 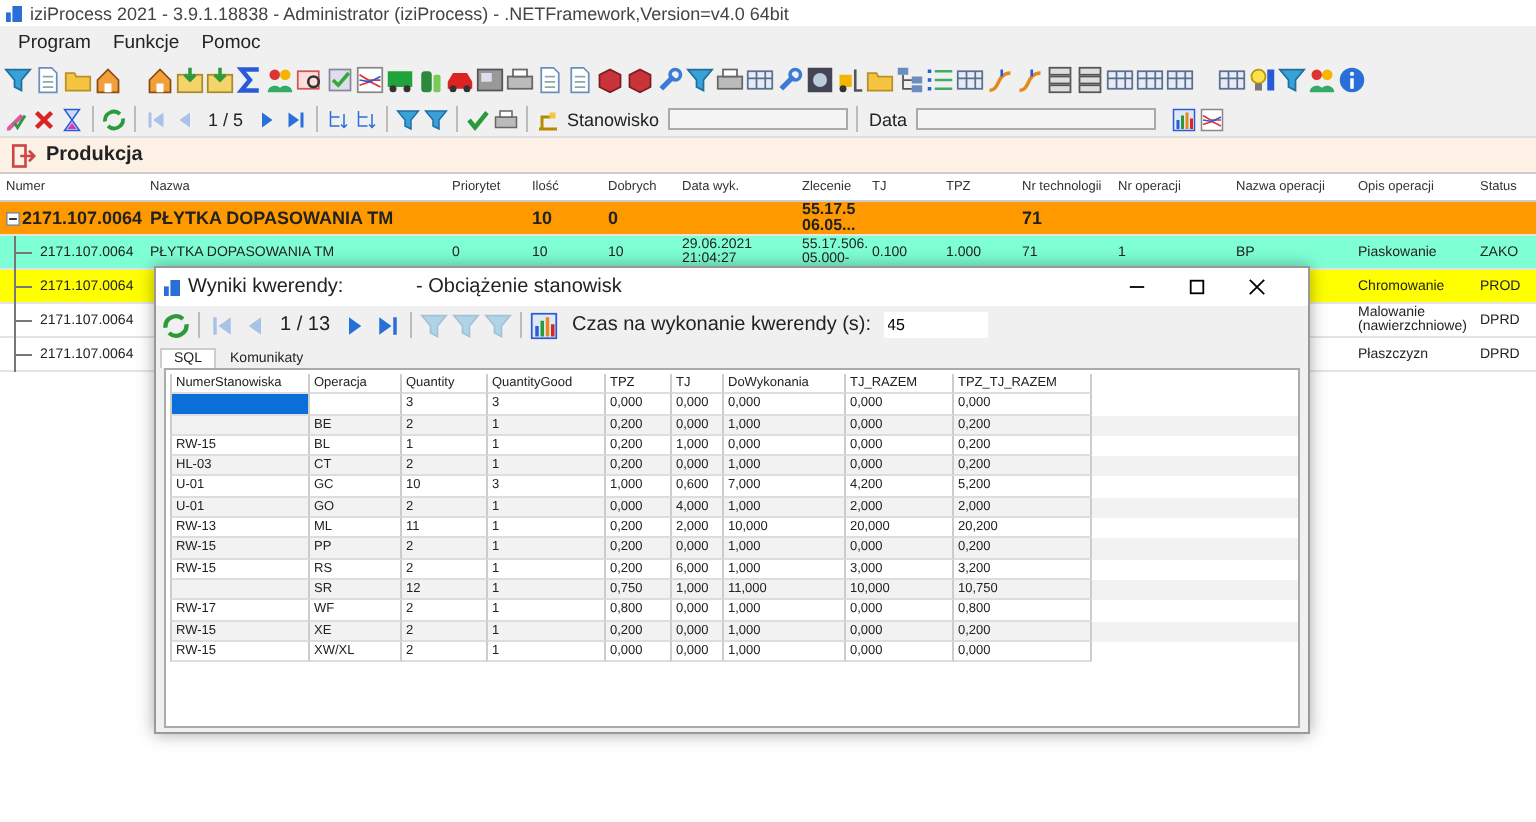 I want to click on page-counter: 1 / 13, so click(x=305, y=325).